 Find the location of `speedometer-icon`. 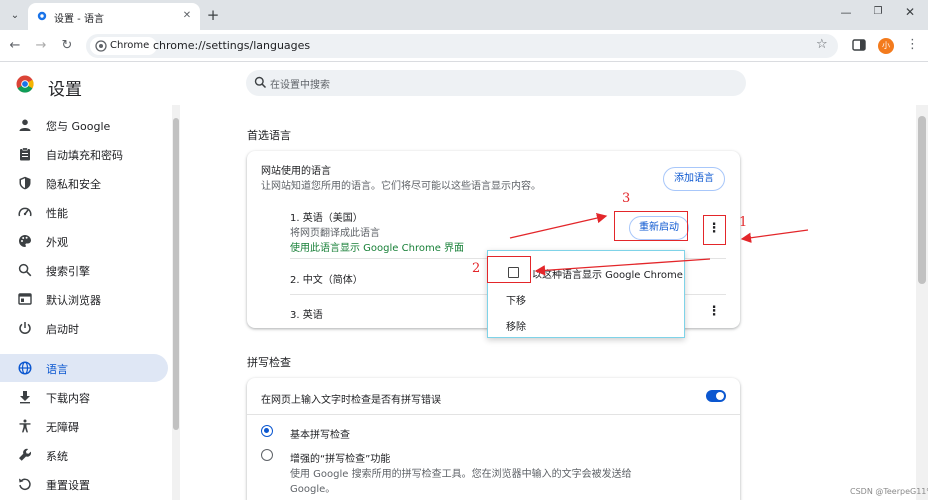

speedometer-icon is located at coordinates (25, 212).